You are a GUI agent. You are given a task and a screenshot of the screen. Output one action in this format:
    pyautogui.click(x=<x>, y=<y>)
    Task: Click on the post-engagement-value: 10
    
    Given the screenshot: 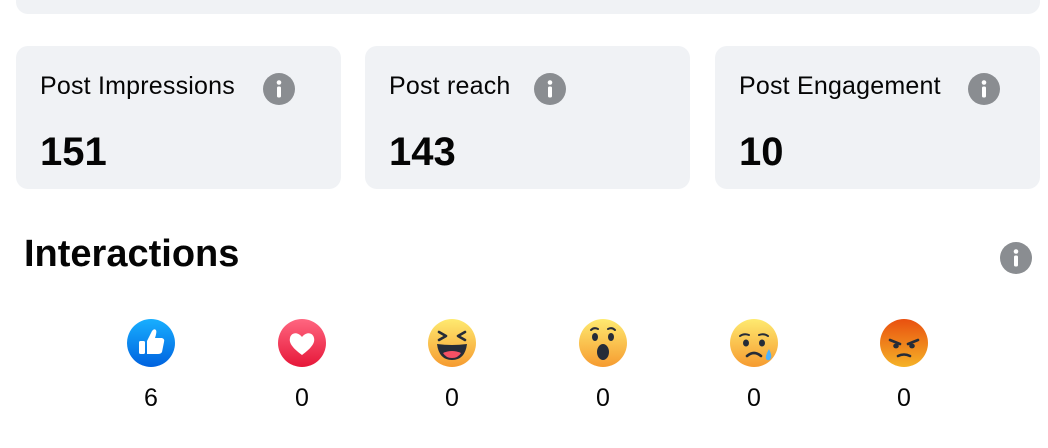 What is the action you would take?
    pyautogui.click(x=761, y=152)
    